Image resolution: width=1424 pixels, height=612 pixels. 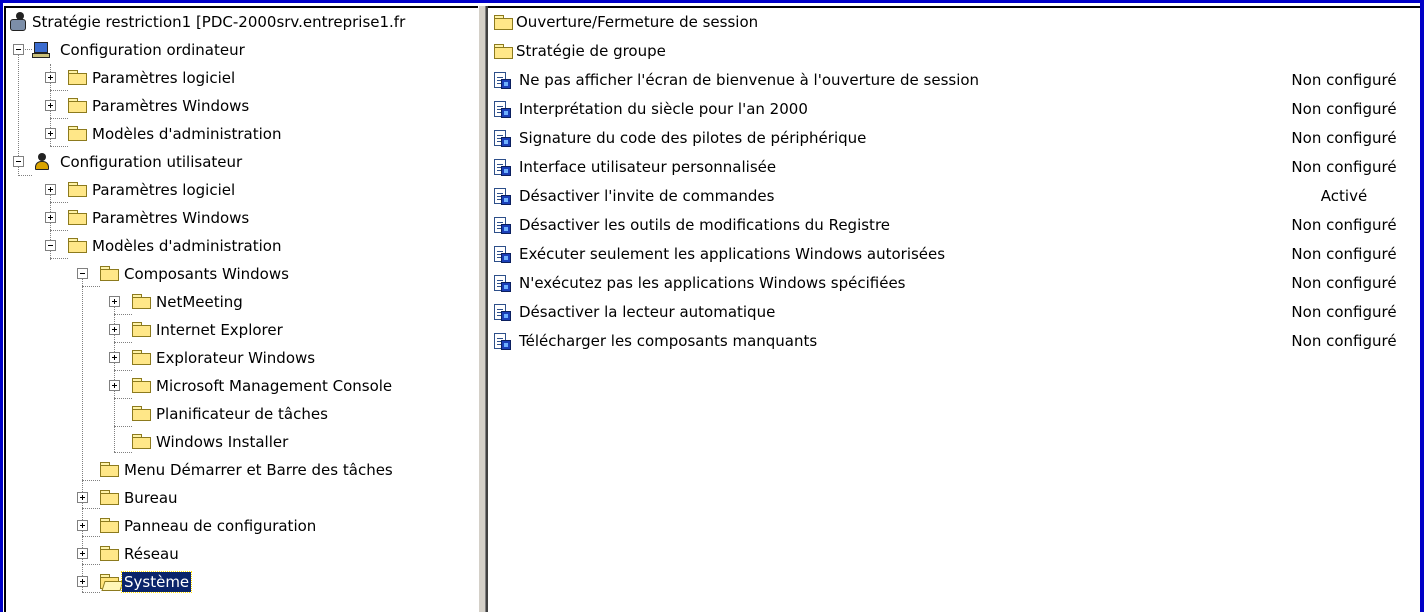 I want to click on list-item-folder: Stratégie de groupe, so click(x=952, y=51).